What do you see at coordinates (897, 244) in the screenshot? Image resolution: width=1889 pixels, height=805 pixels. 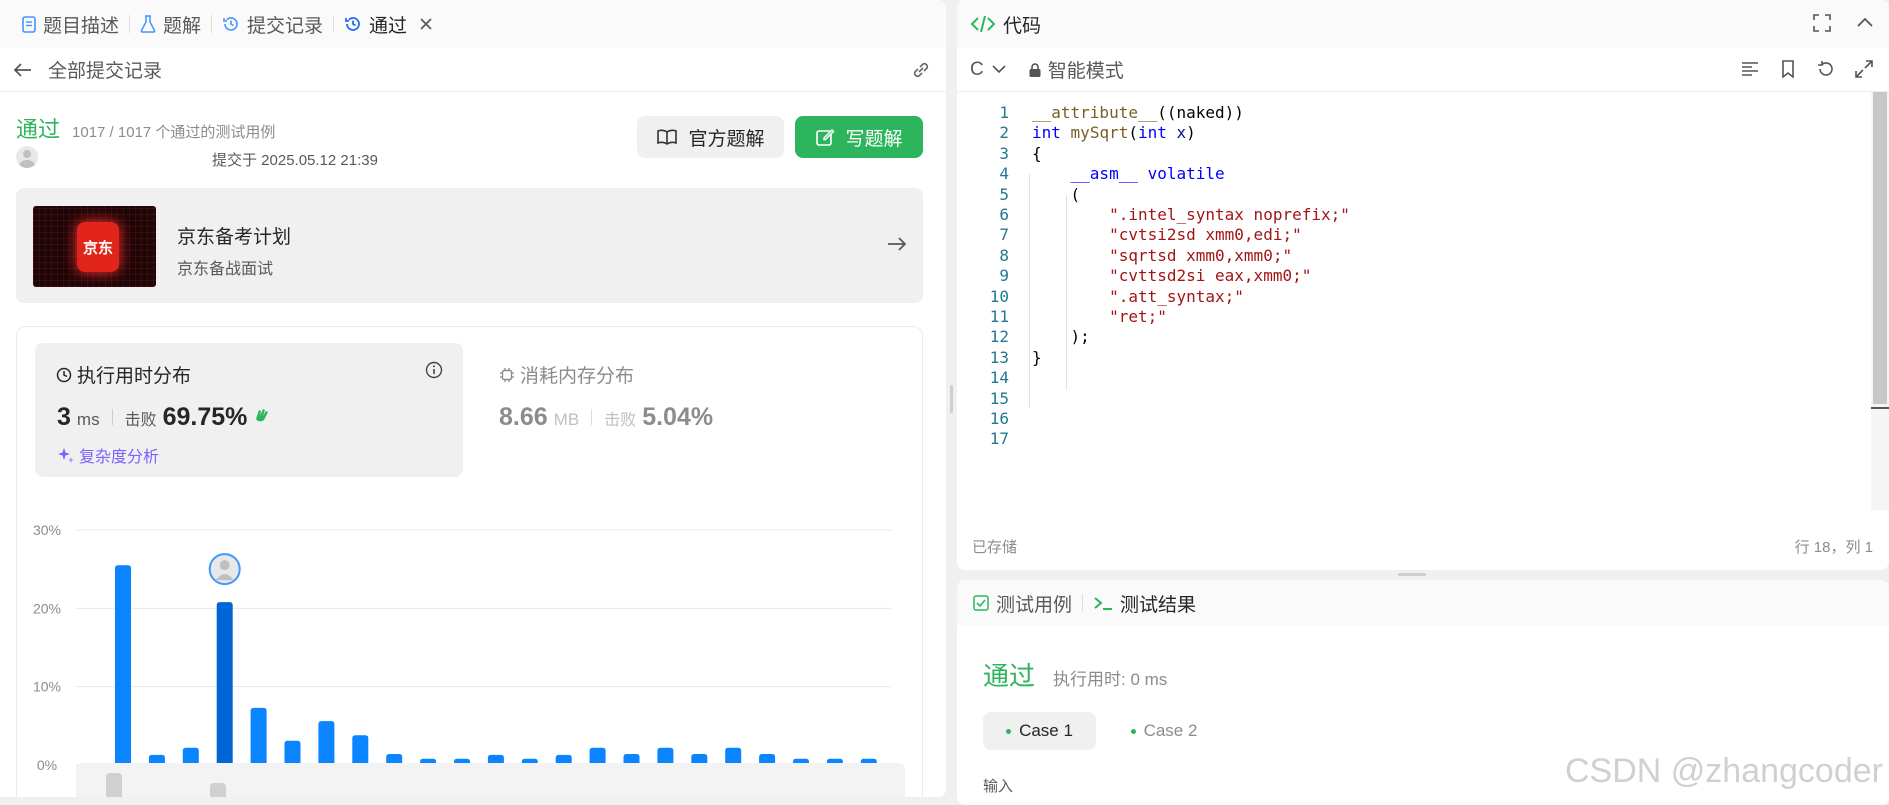 I see `arrow-right-icon` at bounding box center [897, 244].